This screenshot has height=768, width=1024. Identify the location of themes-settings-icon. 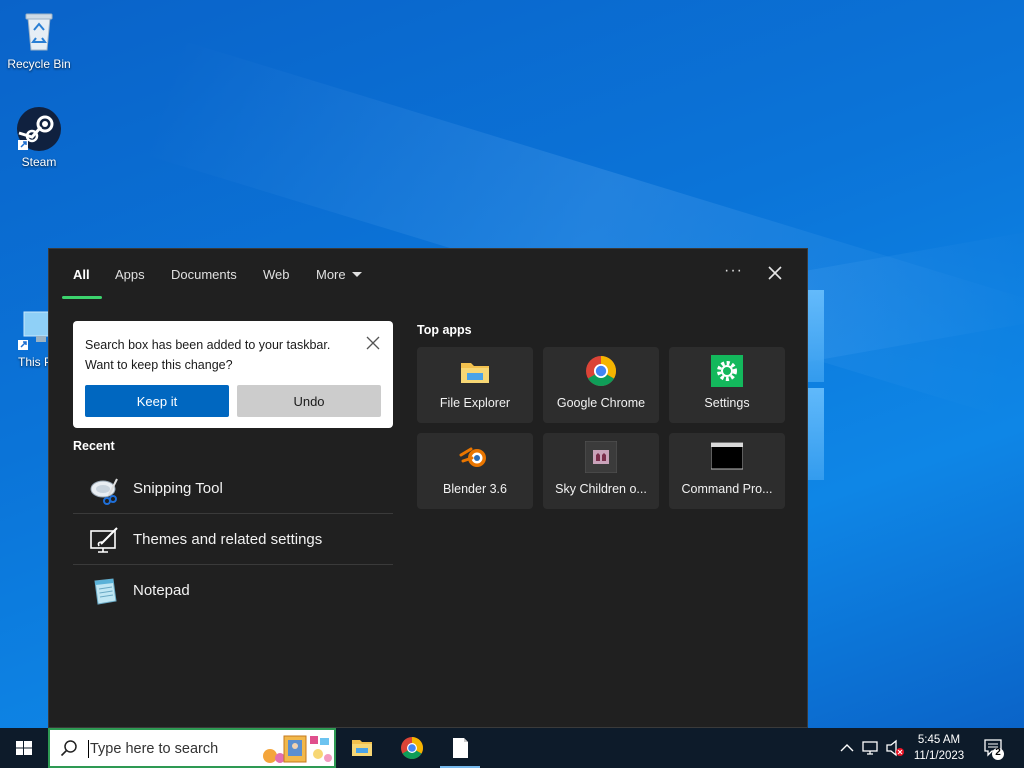
(105, 540).